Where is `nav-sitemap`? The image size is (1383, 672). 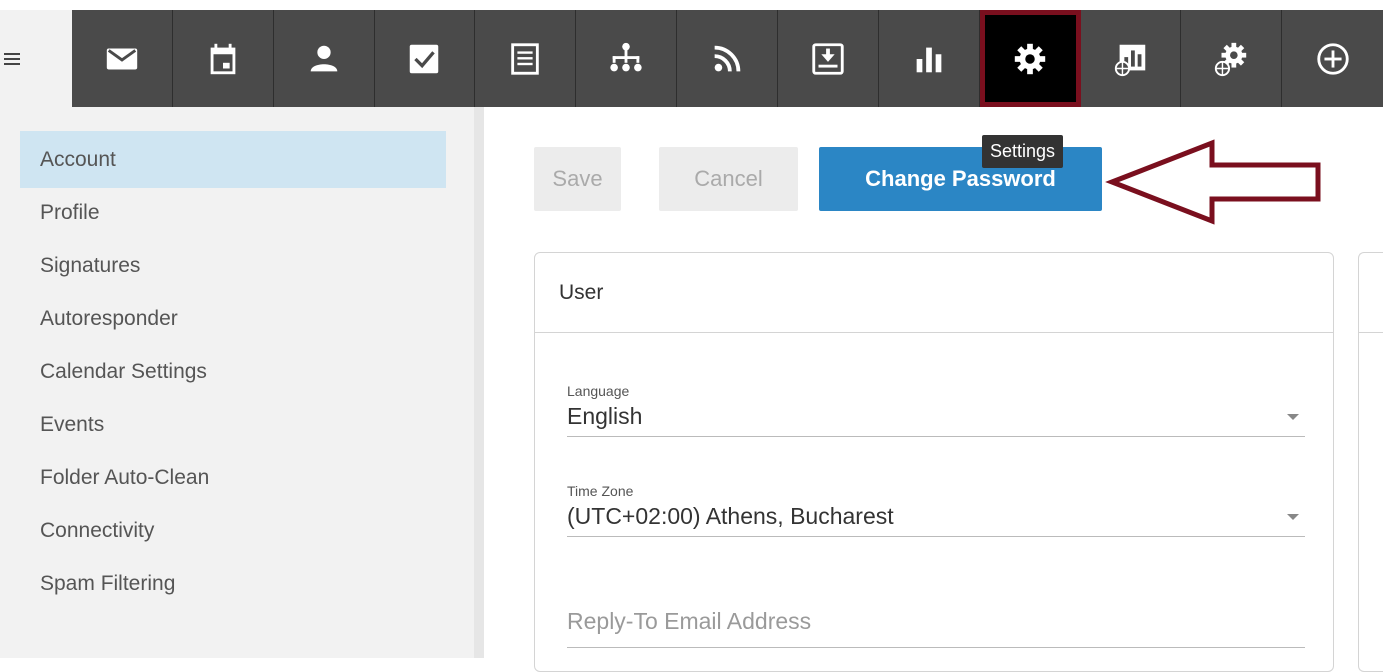
nav-sitemap is located at coordinates (627, 58).